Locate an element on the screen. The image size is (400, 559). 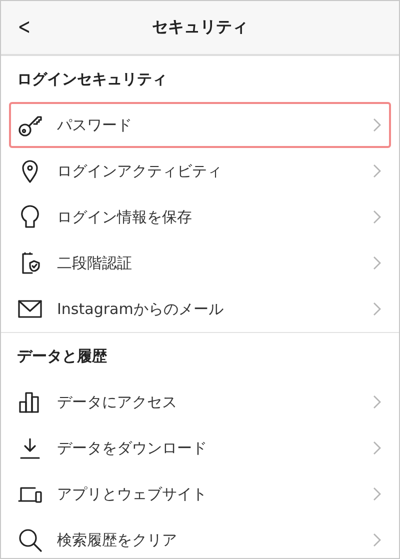
menu-item: 二段階認証 is located at coordinates (200, 263).